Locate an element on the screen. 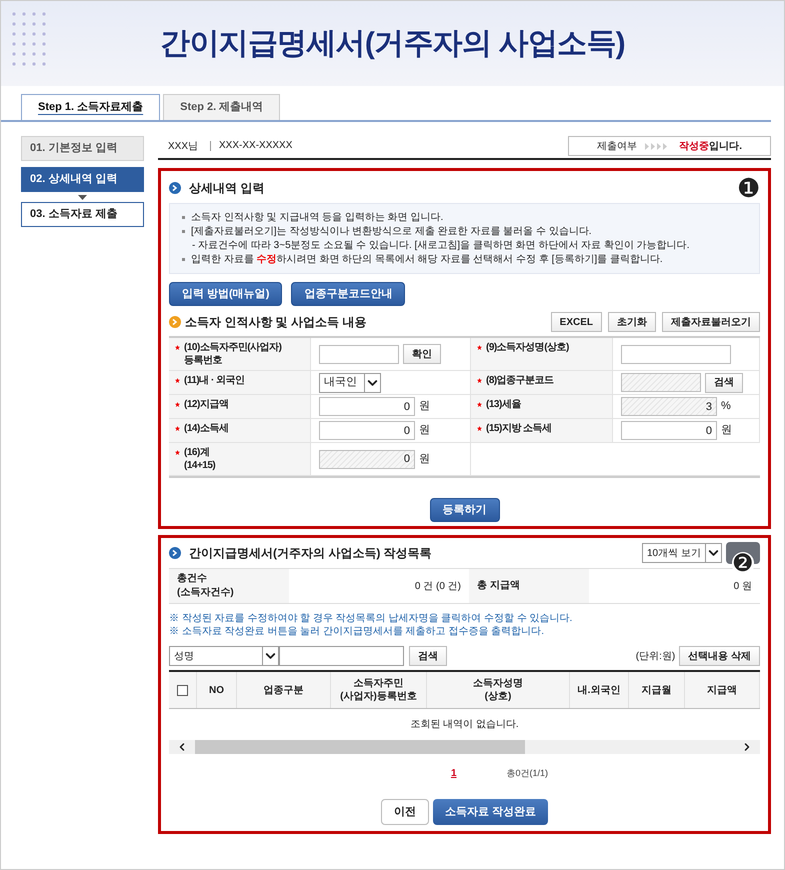 The image size is (785, 870). guide-button: 업종구분코드안내 is located at coordinates (348, 294).